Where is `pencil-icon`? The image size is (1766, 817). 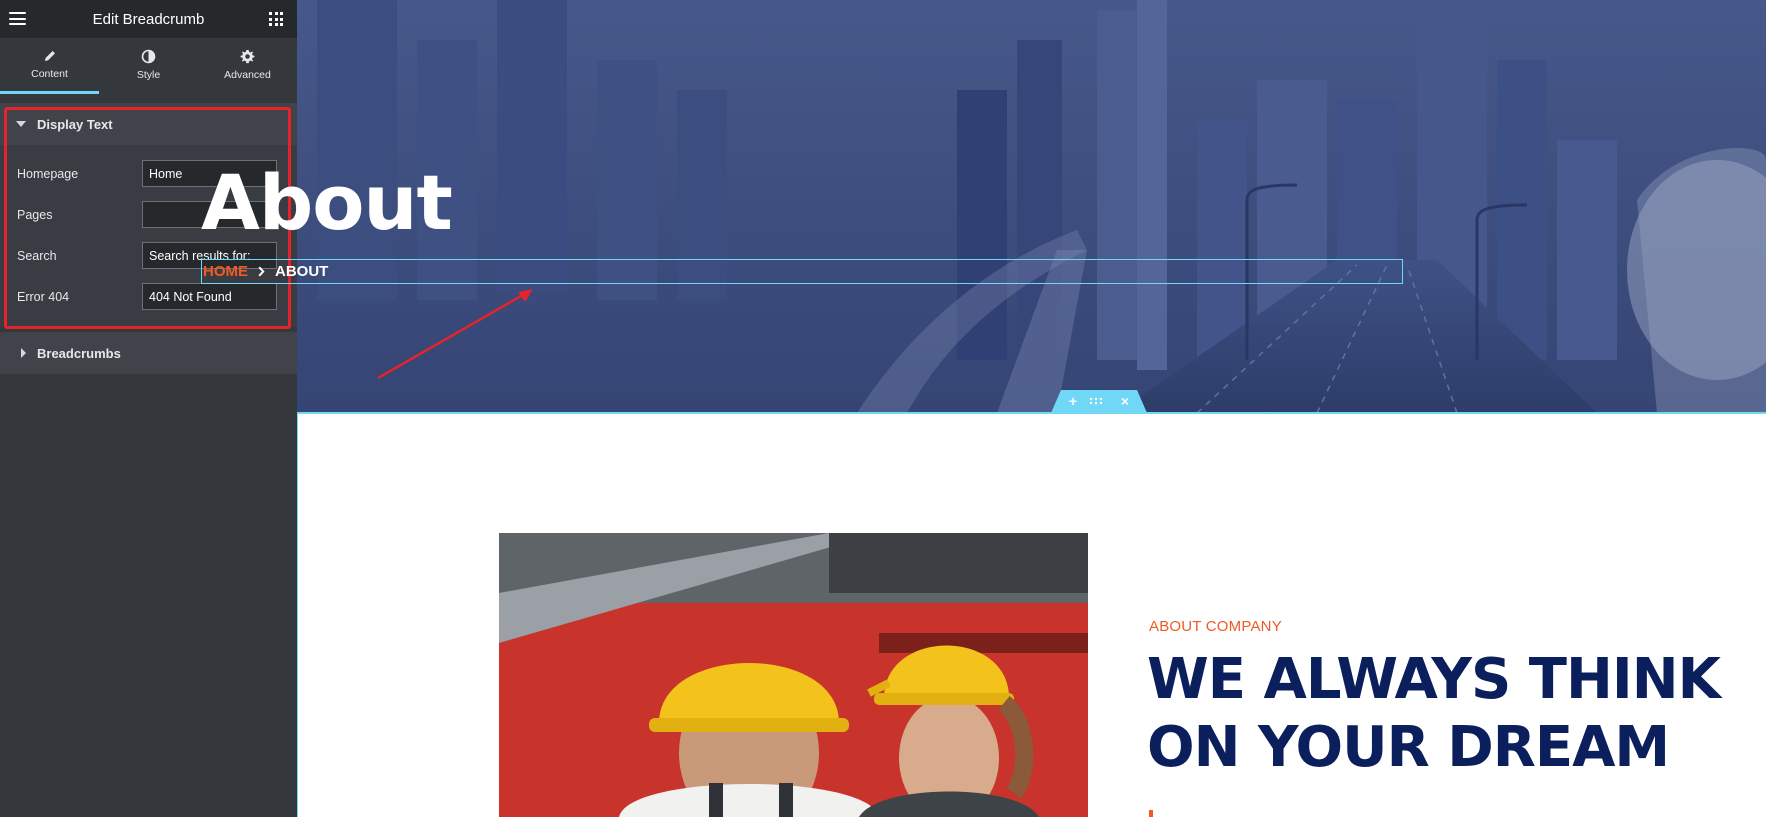
pencil-icon is located at coordinates (49, 56).